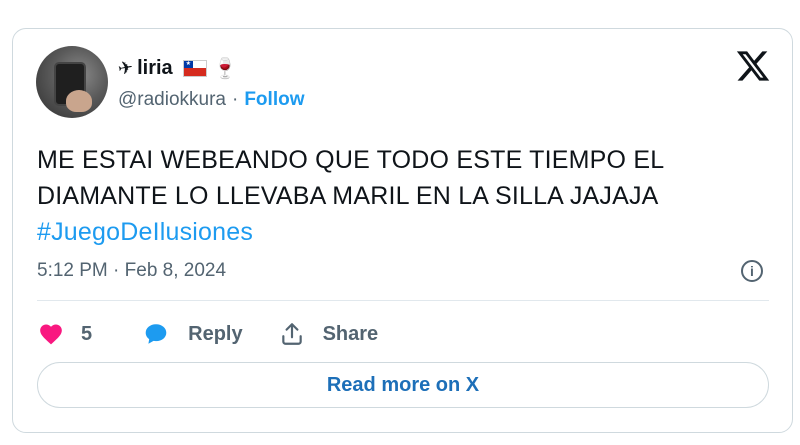 The height and width of the screenshot is (445, 800). Describe the element at coordinates (156, 334) in the screenshot. I see `reply-bubble-icon` at that location.